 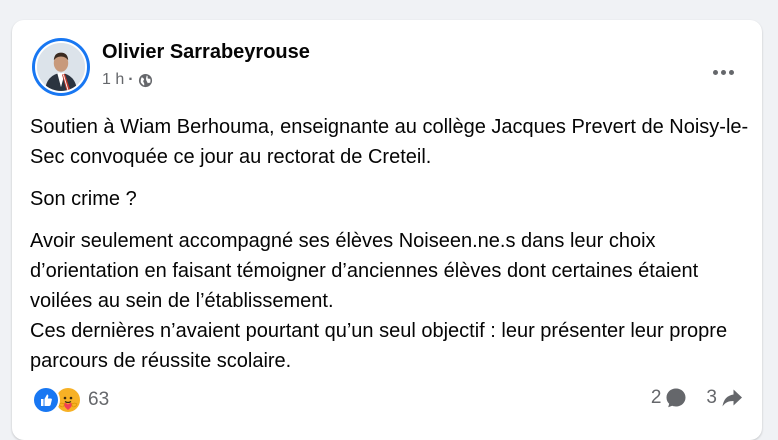 I want to click on profile-photo-icon, so click(x=61, y=67).